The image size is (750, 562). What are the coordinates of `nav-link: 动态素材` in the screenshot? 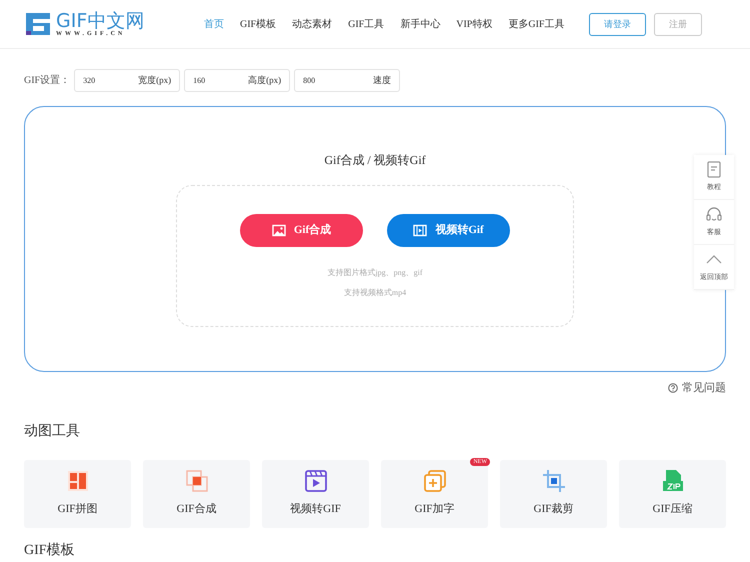 It's located at (312, 24).